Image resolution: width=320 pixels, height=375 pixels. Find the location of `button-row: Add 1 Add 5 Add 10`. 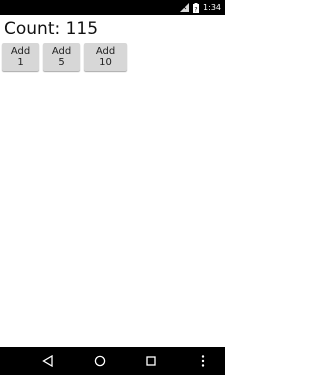

button-row: Add 1 Add 5 Add 10 is located at coordinates (64, 57).